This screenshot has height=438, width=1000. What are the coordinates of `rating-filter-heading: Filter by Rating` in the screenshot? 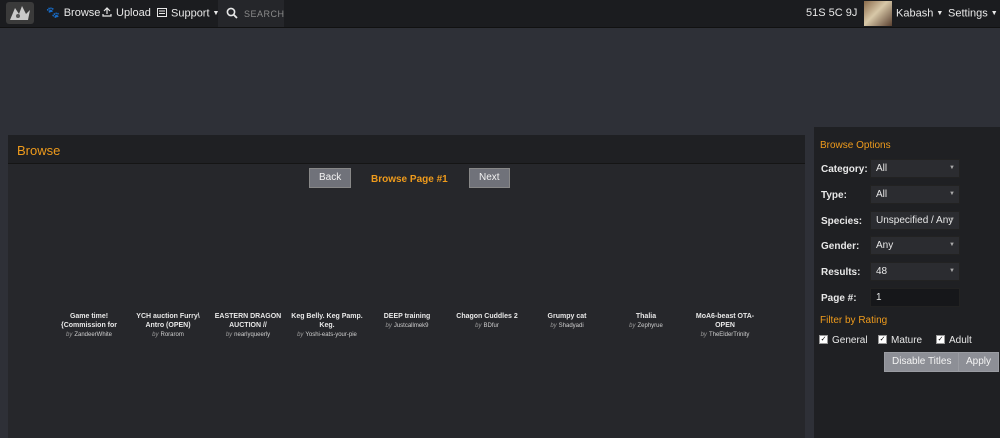 It's located at (854, 320).